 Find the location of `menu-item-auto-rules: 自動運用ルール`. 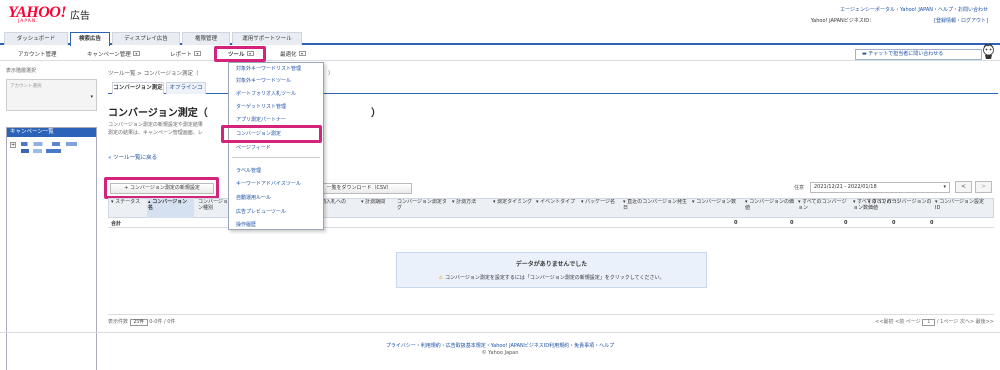

menu-item-auto-rules: 自動運用ルール is located at coordinates (253, 197).